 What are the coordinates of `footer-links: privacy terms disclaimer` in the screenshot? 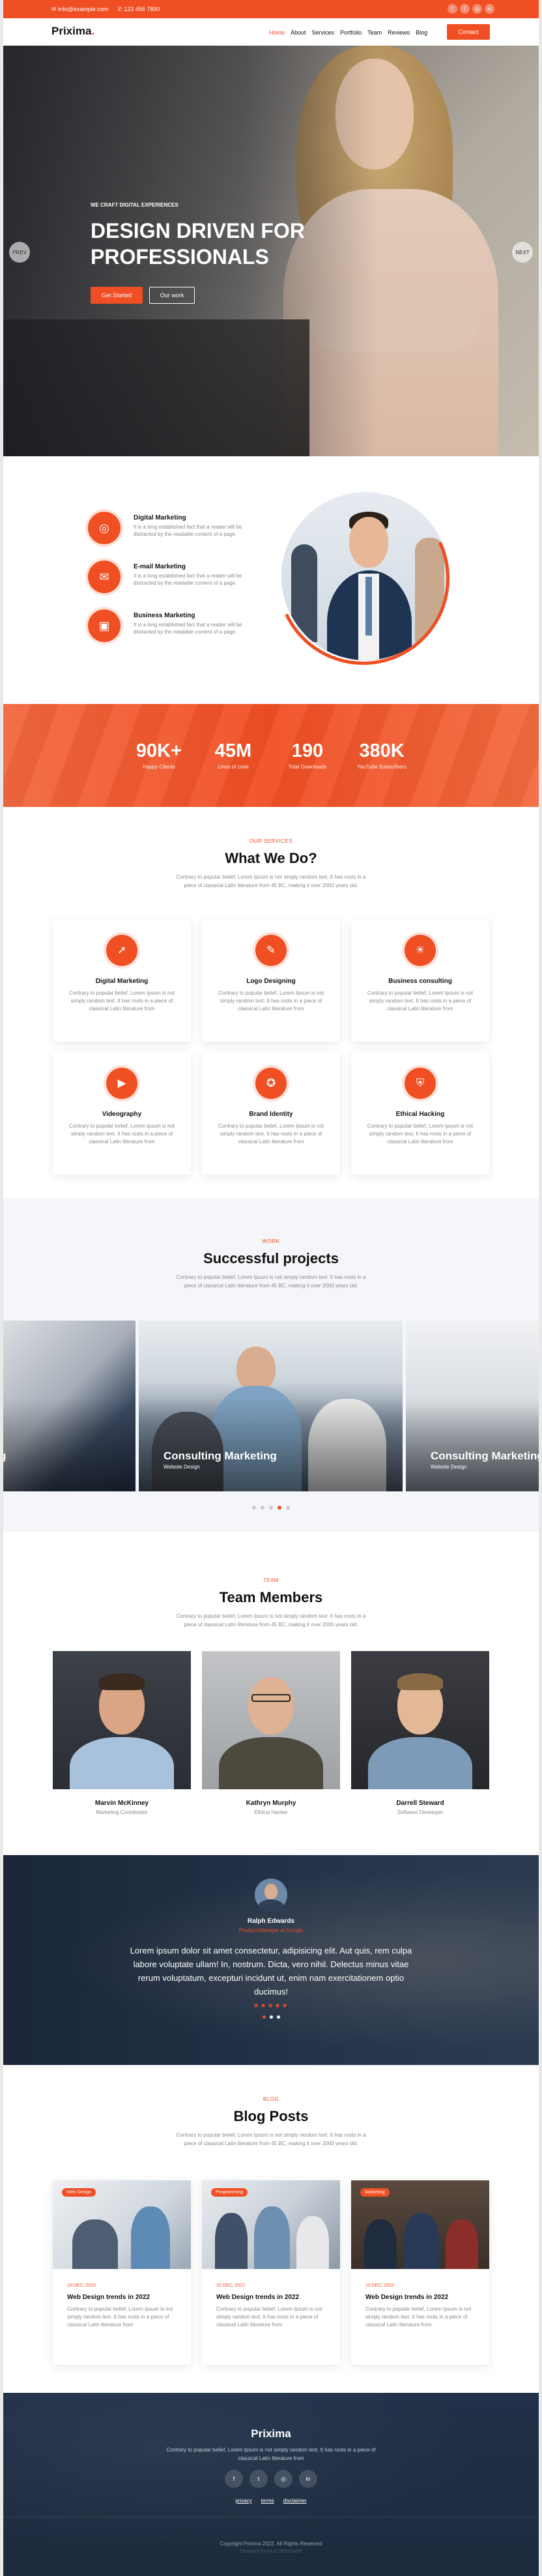 It's located at (271, 2501).